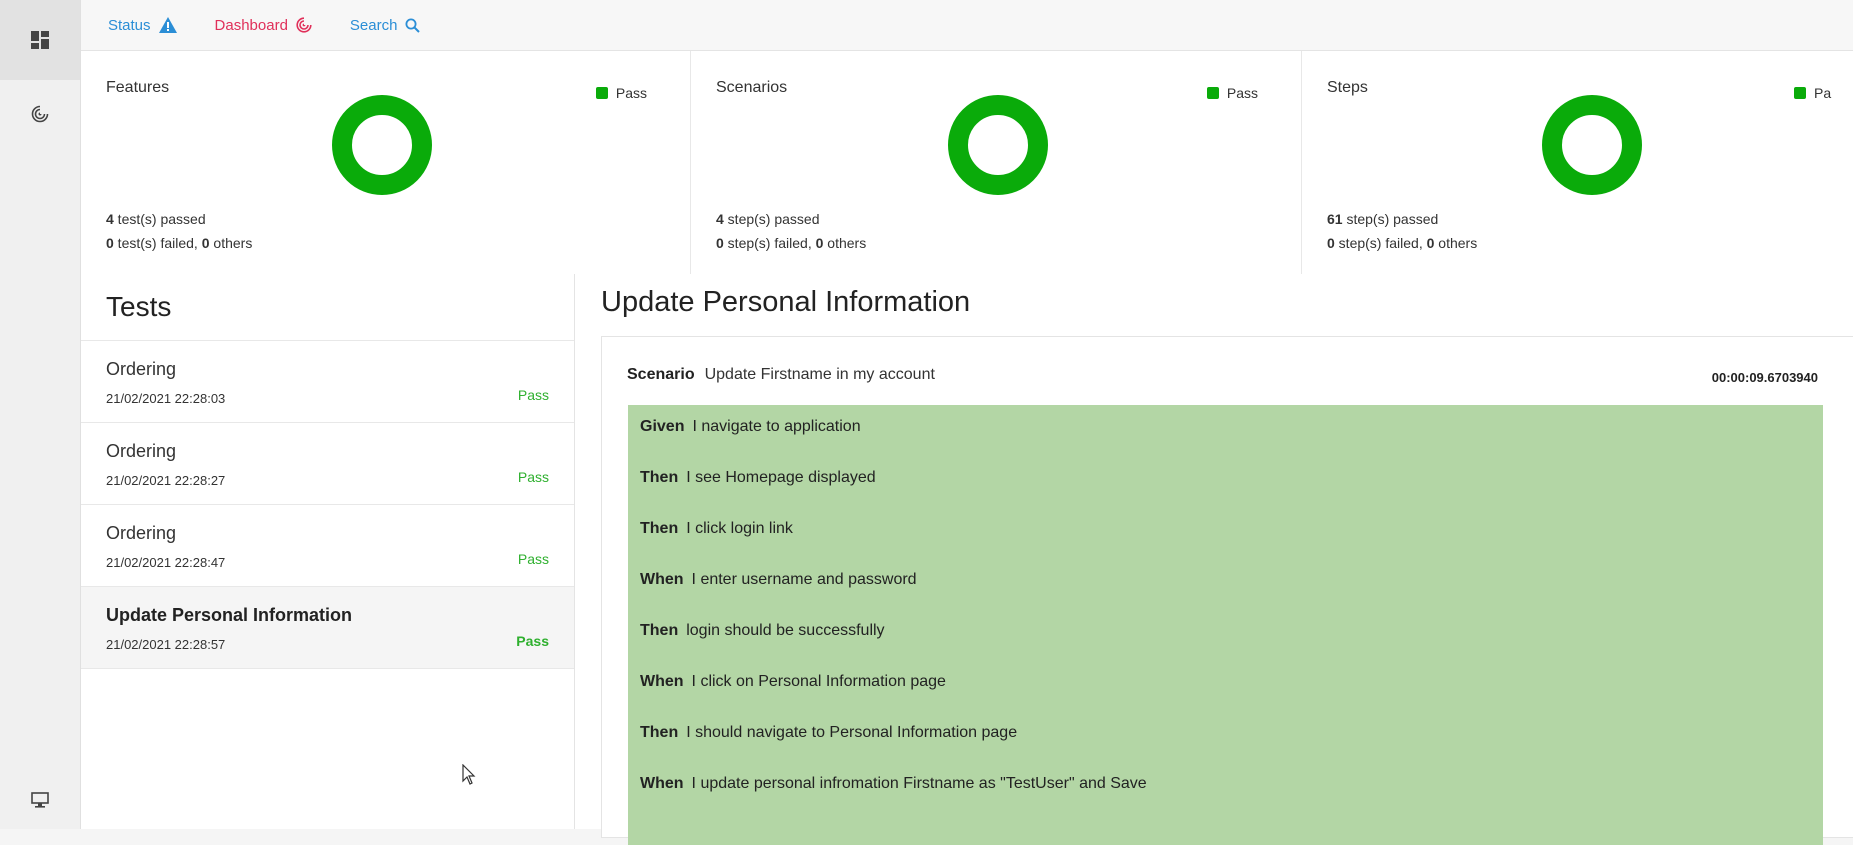 The image size is (1853, 845). I want to click on sidebar-monitor-button, so click(40, 800).